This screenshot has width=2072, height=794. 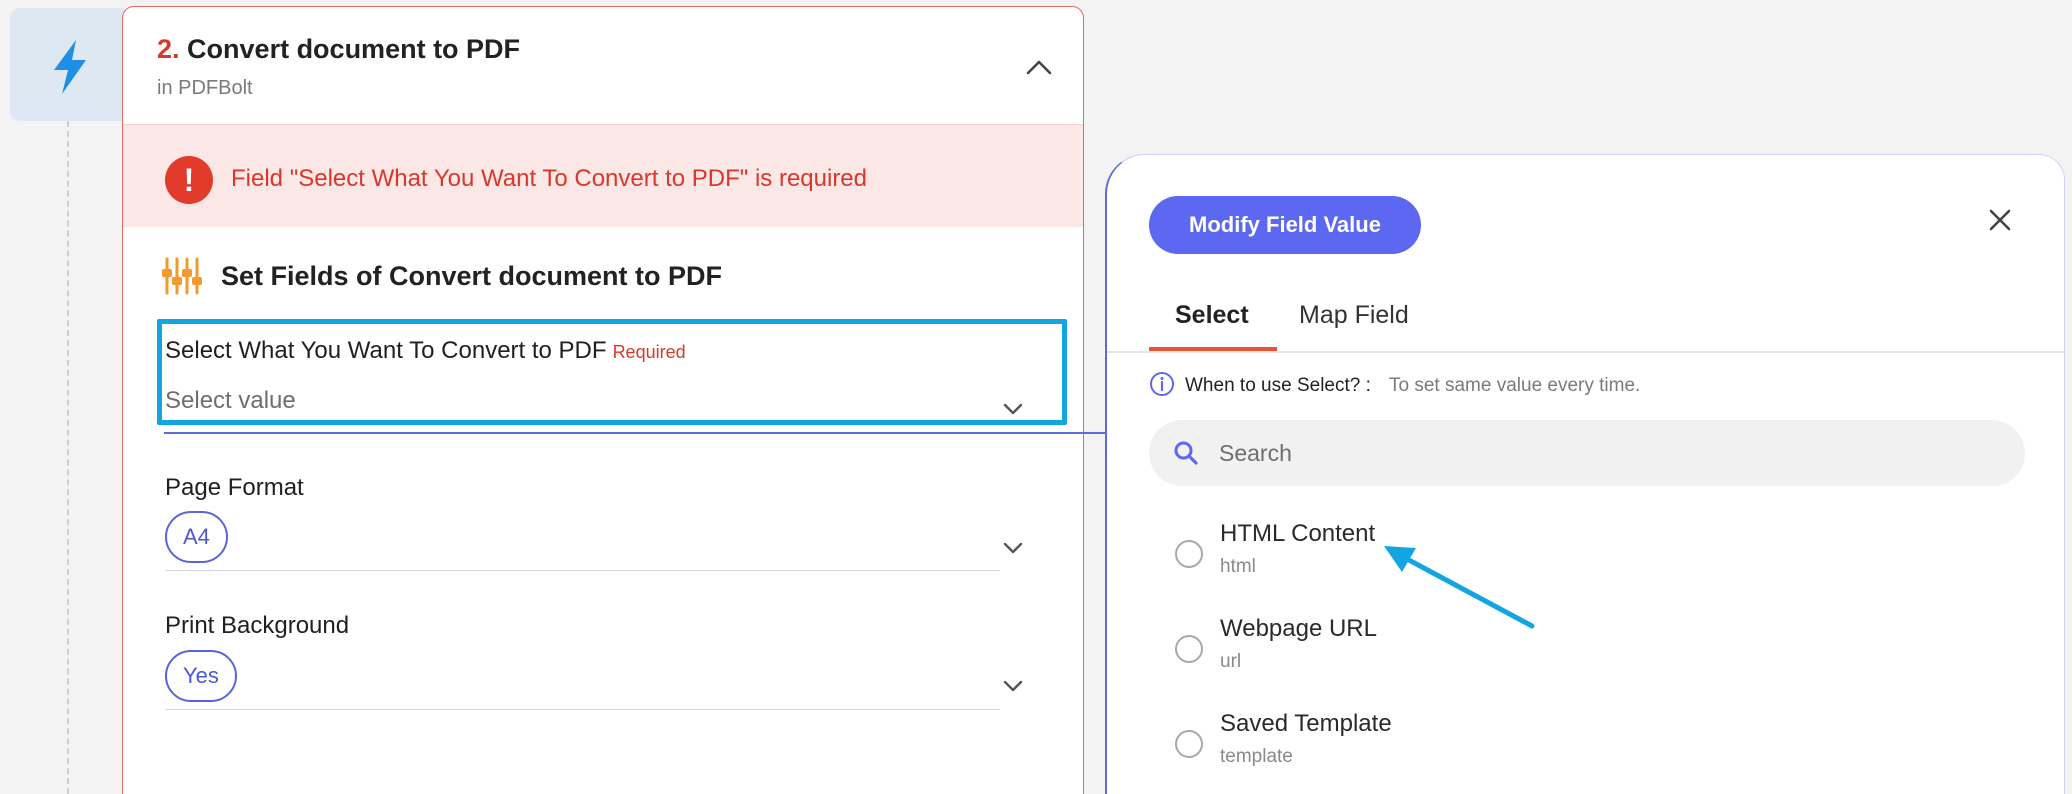 I want to click on step-app-name: in PDFBolt, so click(x=205, y=88).